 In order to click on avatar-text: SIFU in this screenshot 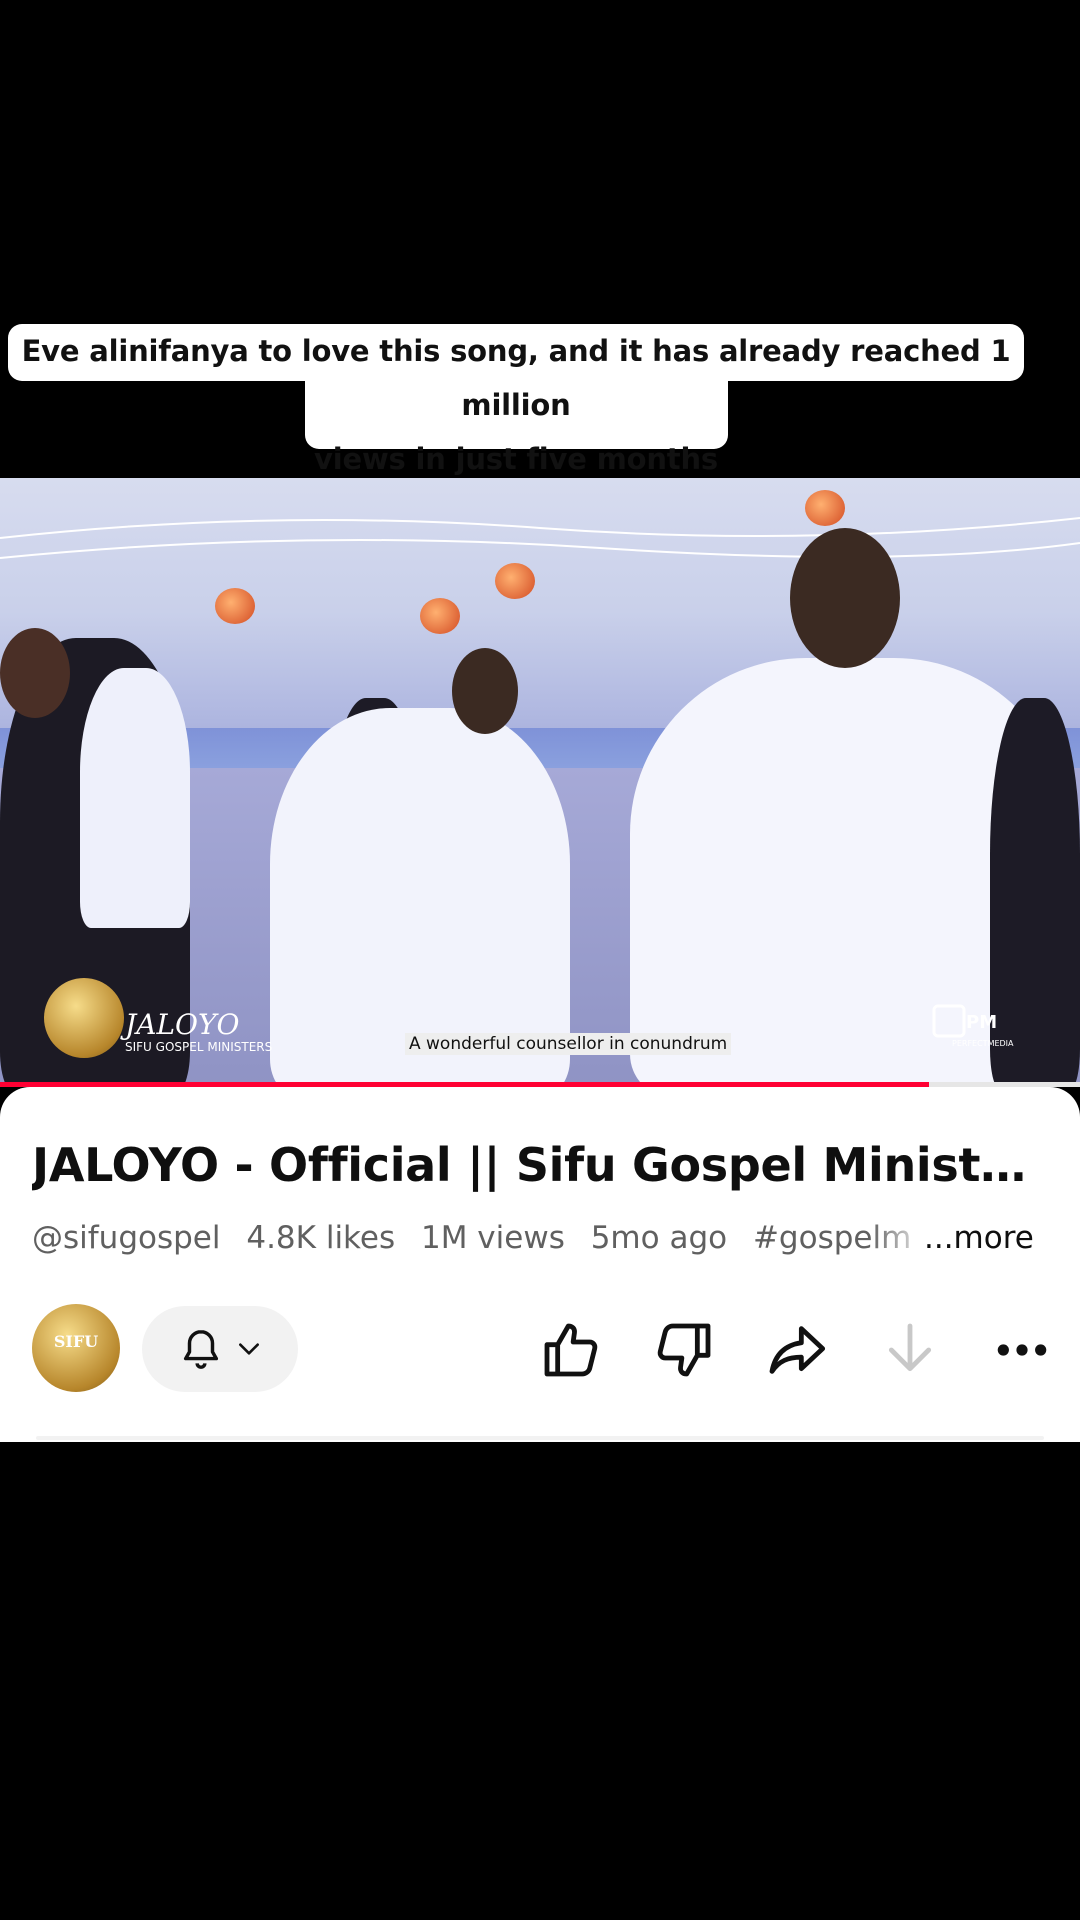, I will do `click(76, 1341)`.